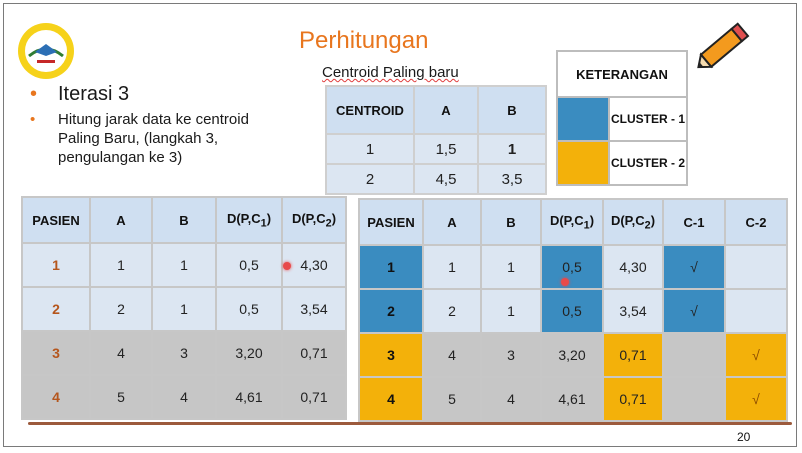 Image resolution: width=802 pixels, height=453 pixels. What do you see at coordinates (410, 423) in the screenshot?
I see `annotation-underline` at bounding box center [410, 423].